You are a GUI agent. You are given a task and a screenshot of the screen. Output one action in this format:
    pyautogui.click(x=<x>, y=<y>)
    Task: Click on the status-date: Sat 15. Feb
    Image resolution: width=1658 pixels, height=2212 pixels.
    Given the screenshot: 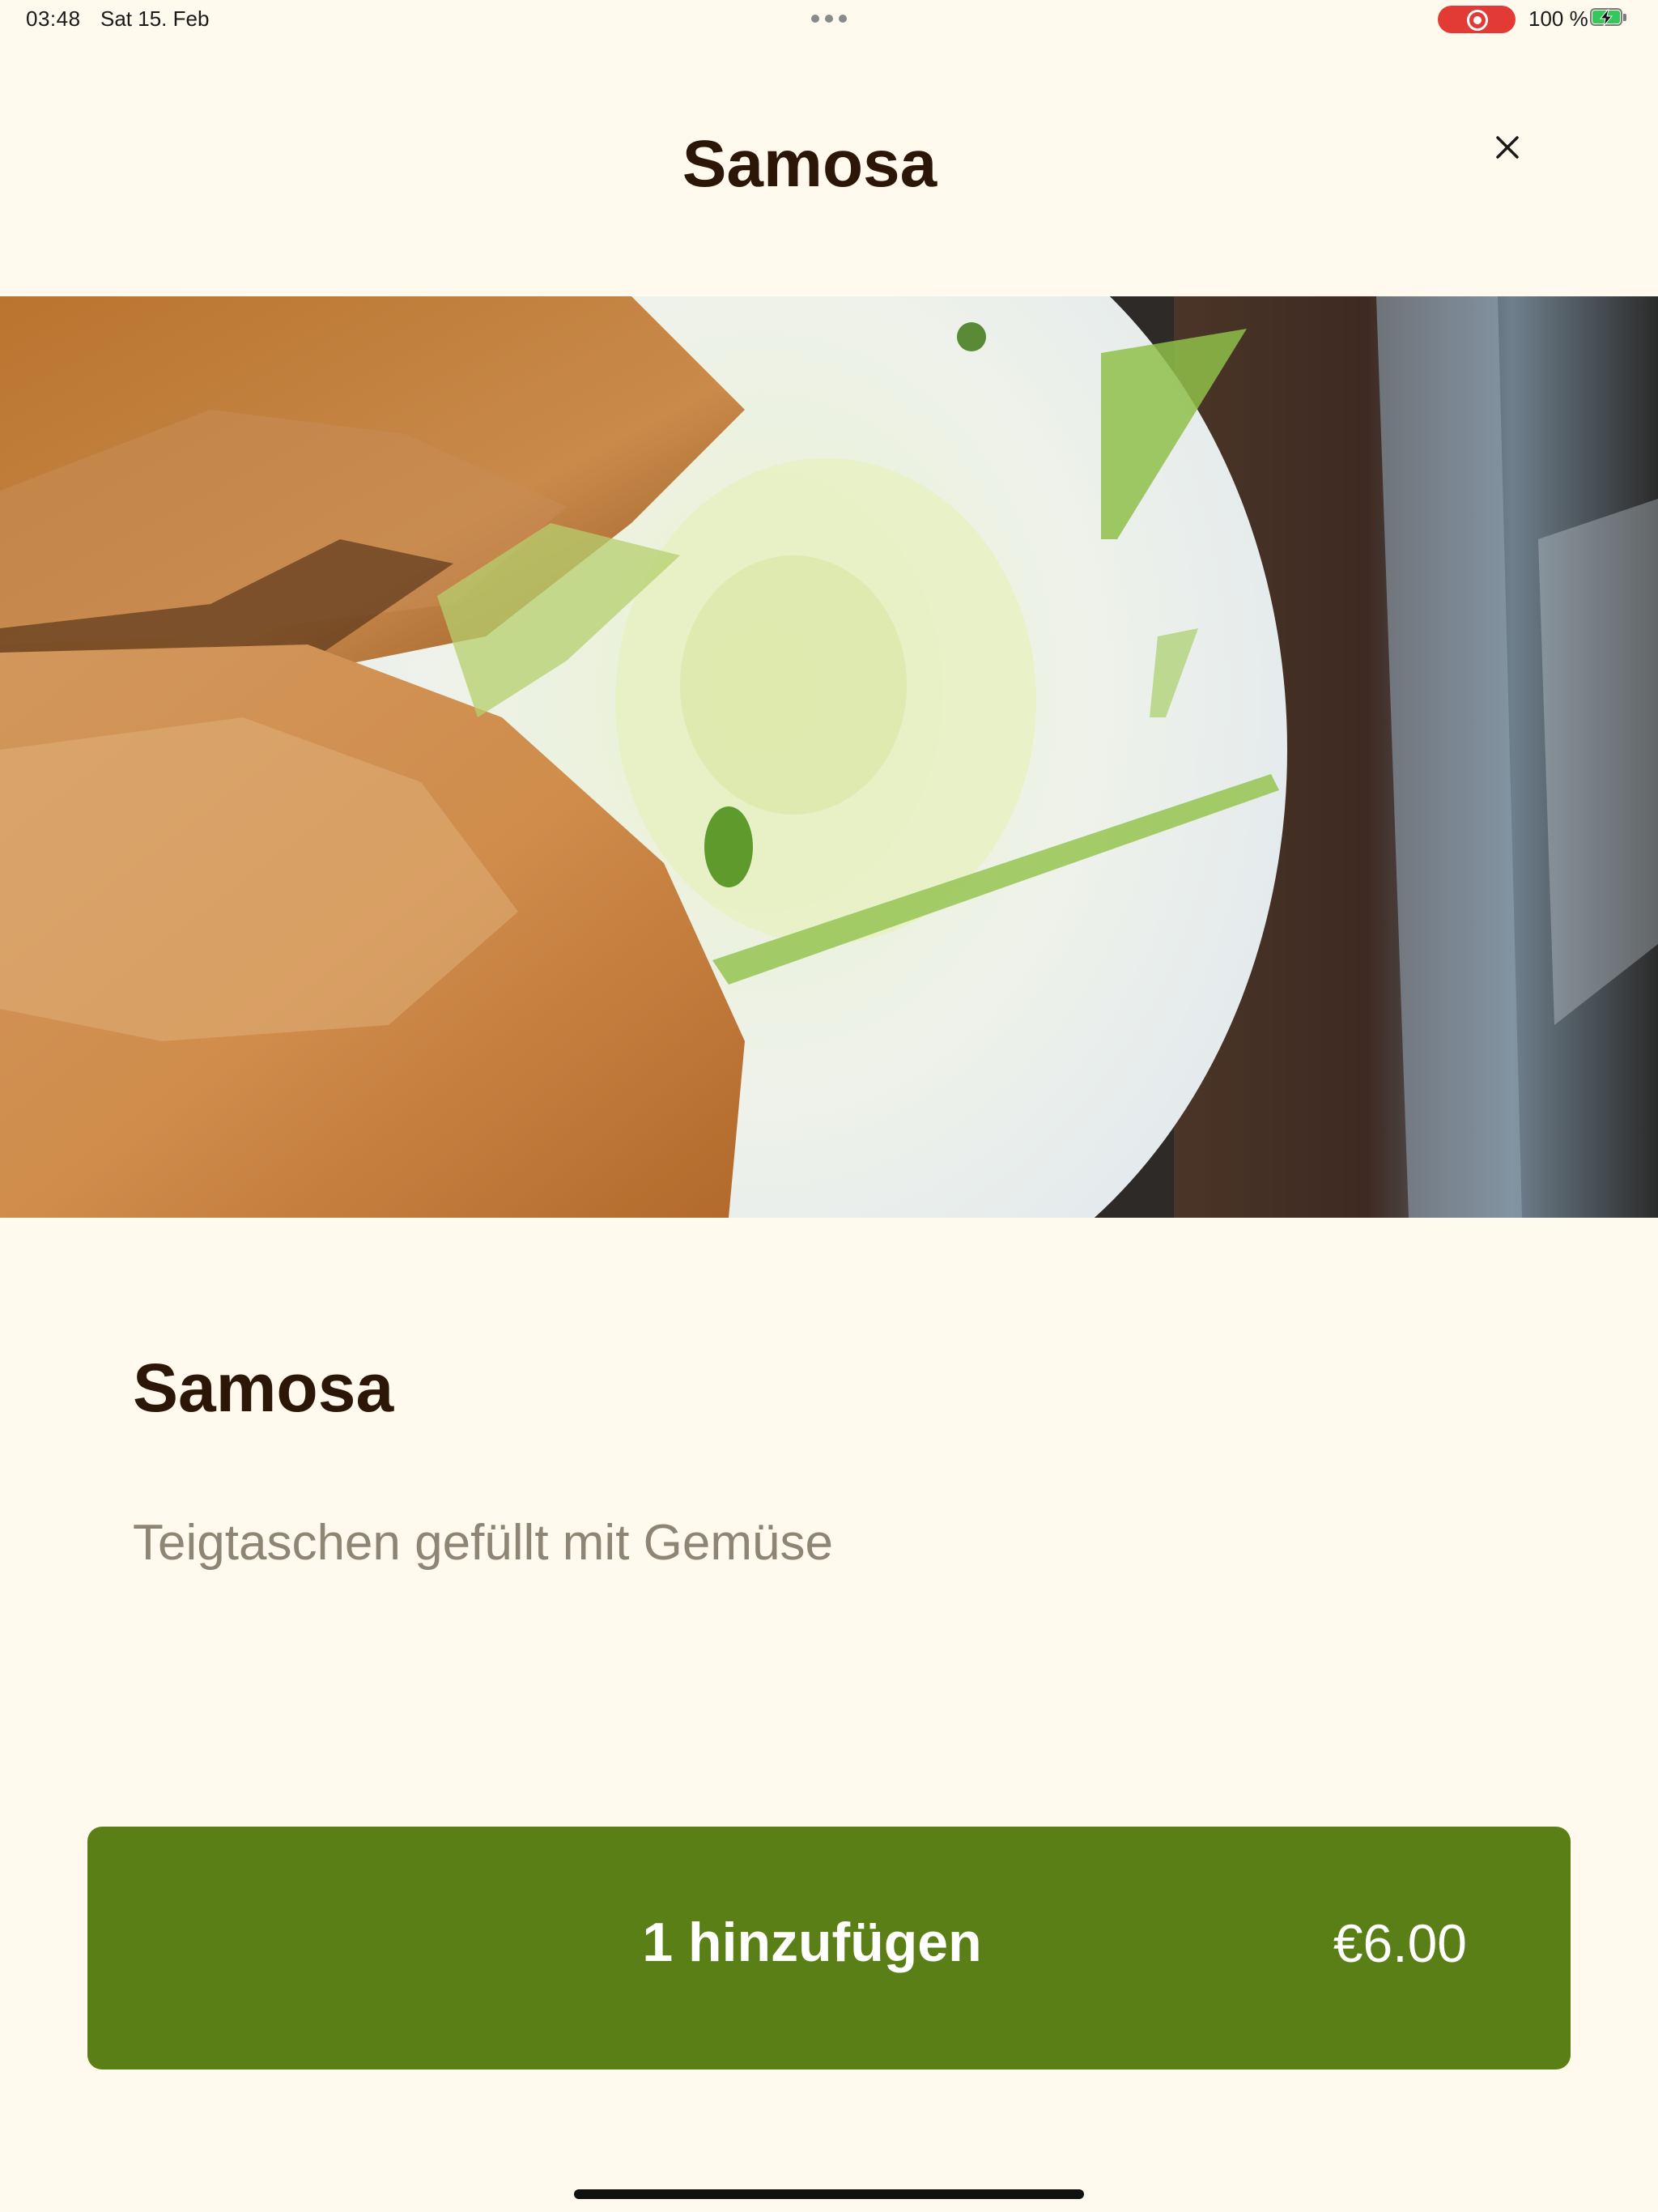 What is the action you would take?
    pyautogui.click(x=155, y=19)
    